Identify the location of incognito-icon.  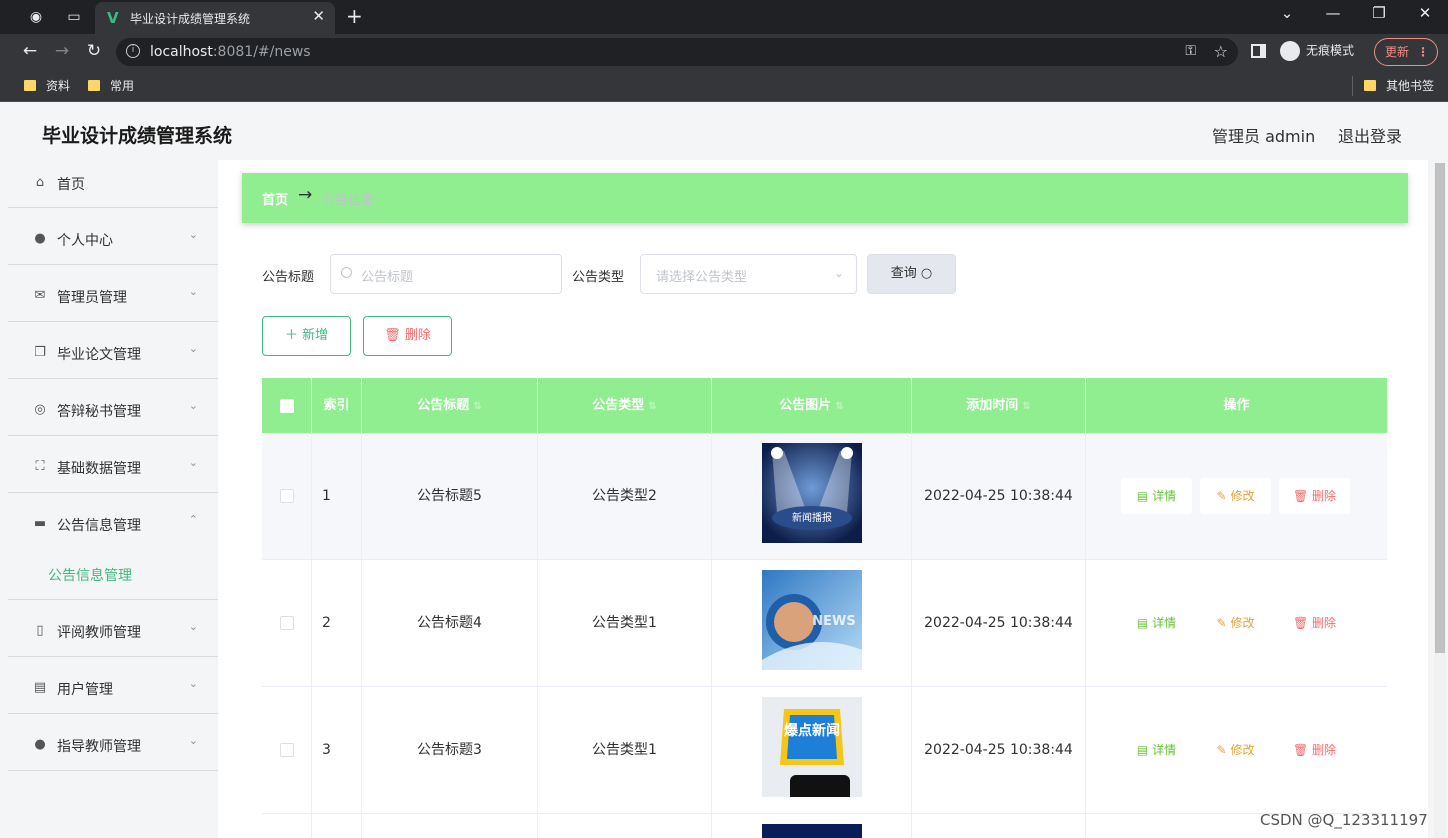
(1290, 51).